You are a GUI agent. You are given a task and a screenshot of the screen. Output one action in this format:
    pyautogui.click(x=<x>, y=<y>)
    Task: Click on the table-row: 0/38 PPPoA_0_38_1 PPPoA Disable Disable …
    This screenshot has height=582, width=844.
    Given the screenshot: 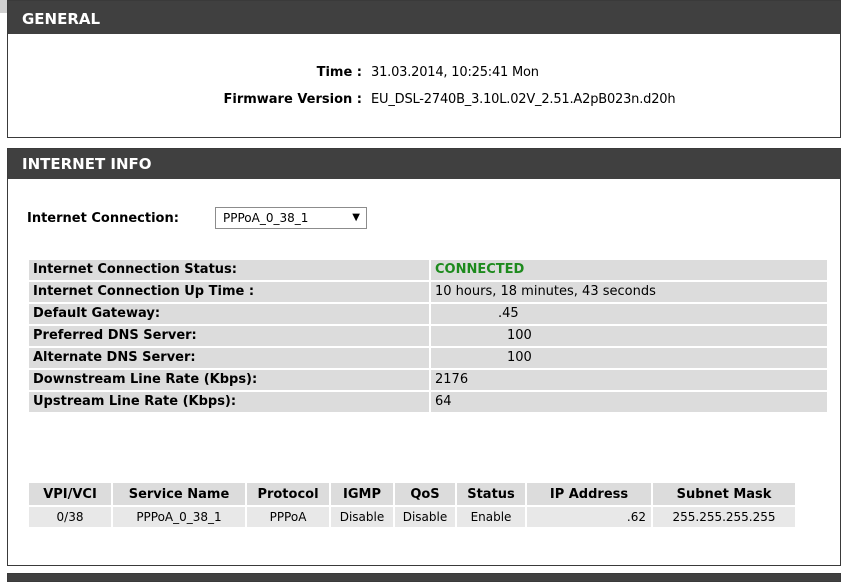 What is the action you would take?
    pyautogui.click(x=412, y=517)
    